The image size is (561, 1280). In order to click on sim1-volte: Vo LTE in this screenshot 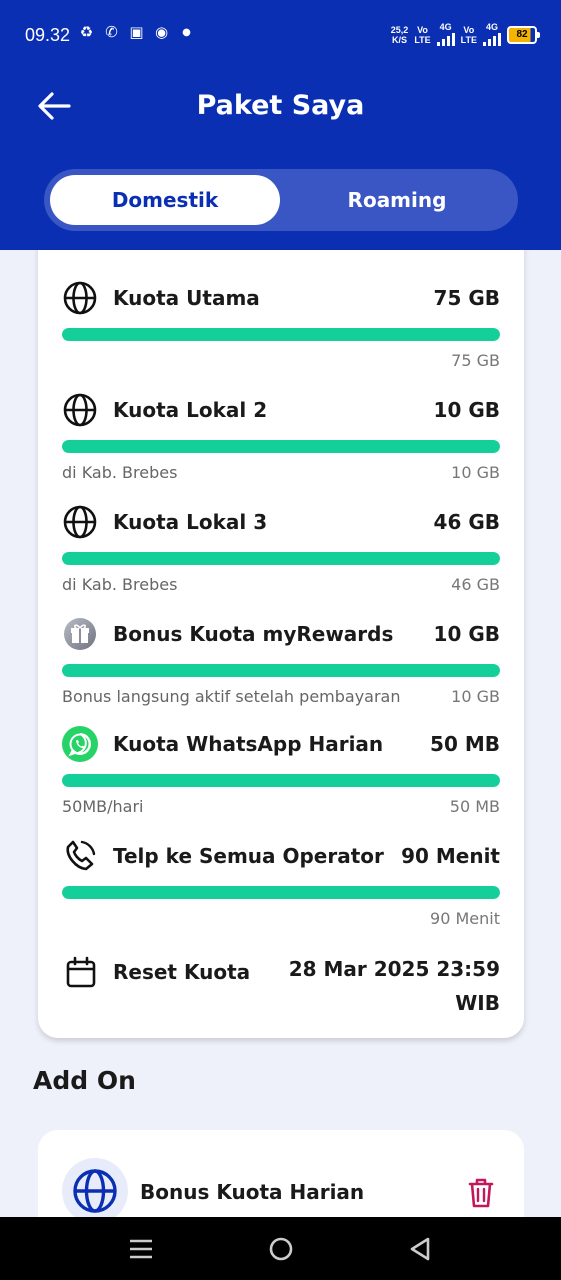, I will do `click(422, 35)`.